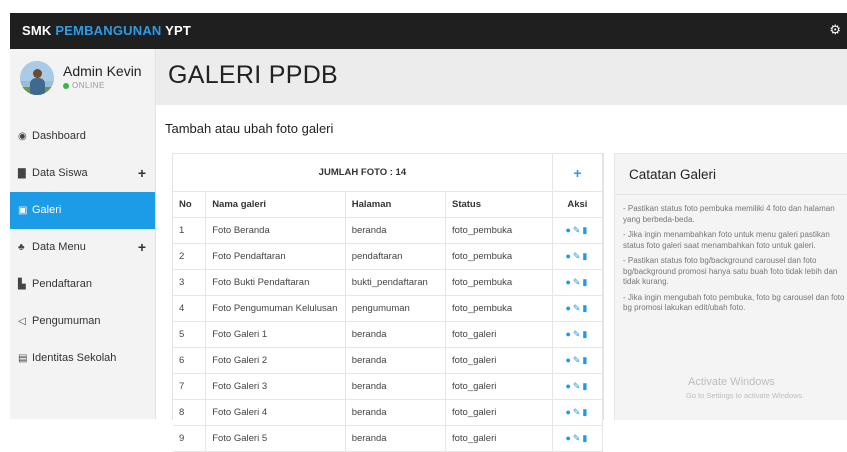 The height and width of the screenshot is (452, 847). I want to click on user-panel: Admin Kevin ONLINE, so click(82, 79).